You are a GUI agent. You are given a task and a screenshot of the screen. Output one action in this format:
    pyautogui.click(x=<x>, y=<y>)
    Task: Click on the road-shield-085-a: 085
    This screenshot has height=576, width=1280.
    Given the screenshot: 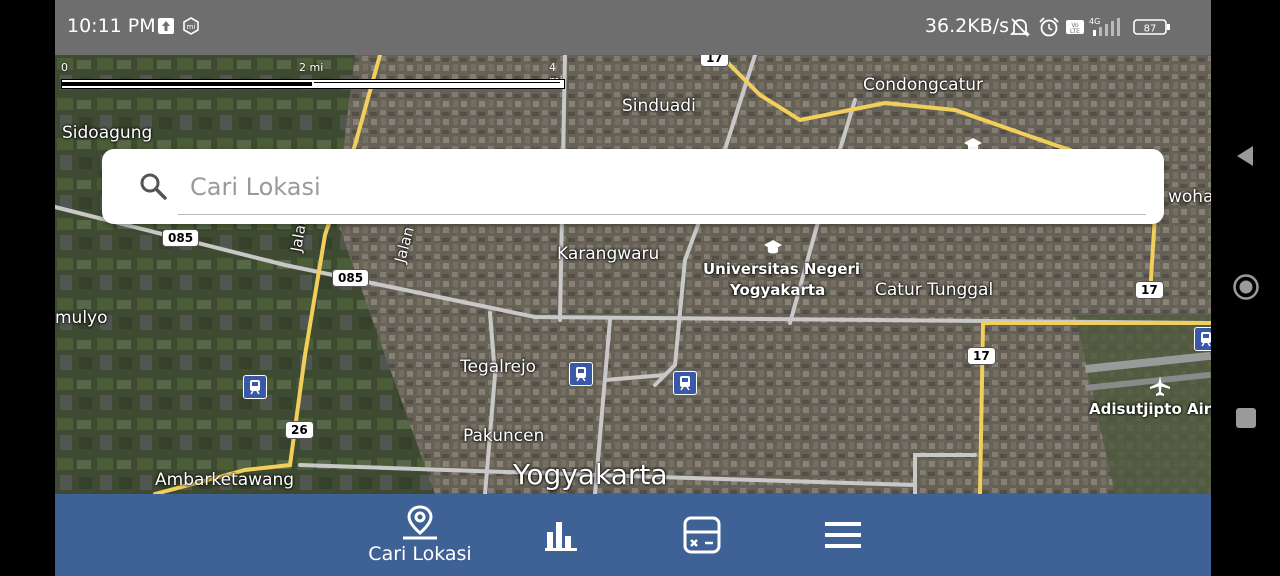 What is the action you would take?
    pyautogui.click(x=181, y=238)
    